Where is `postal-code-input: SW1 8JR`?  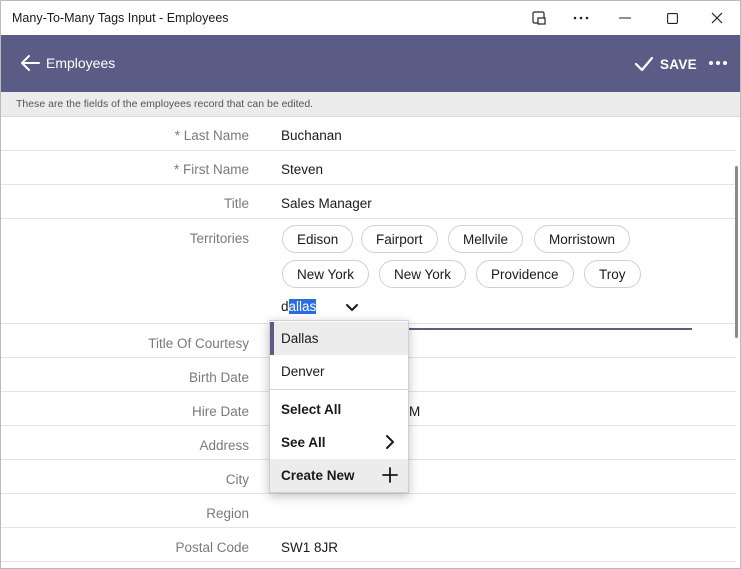 postal-code-input: SW1 8JR is located at coordinates (309, 547).